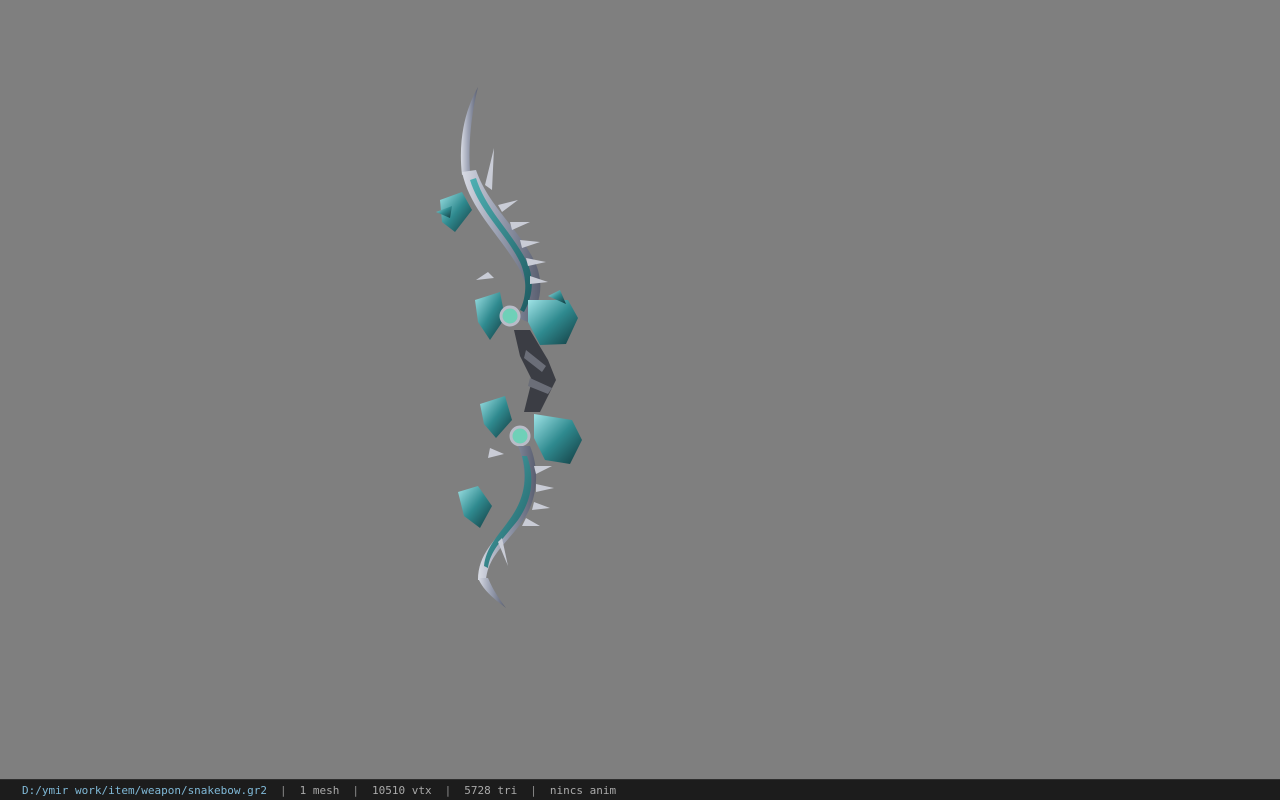 This screenshot has width=1280, height=800. Describe the element at coordinates (469, 131) in the screenshot. I see `upper-blade-tip` at that location.